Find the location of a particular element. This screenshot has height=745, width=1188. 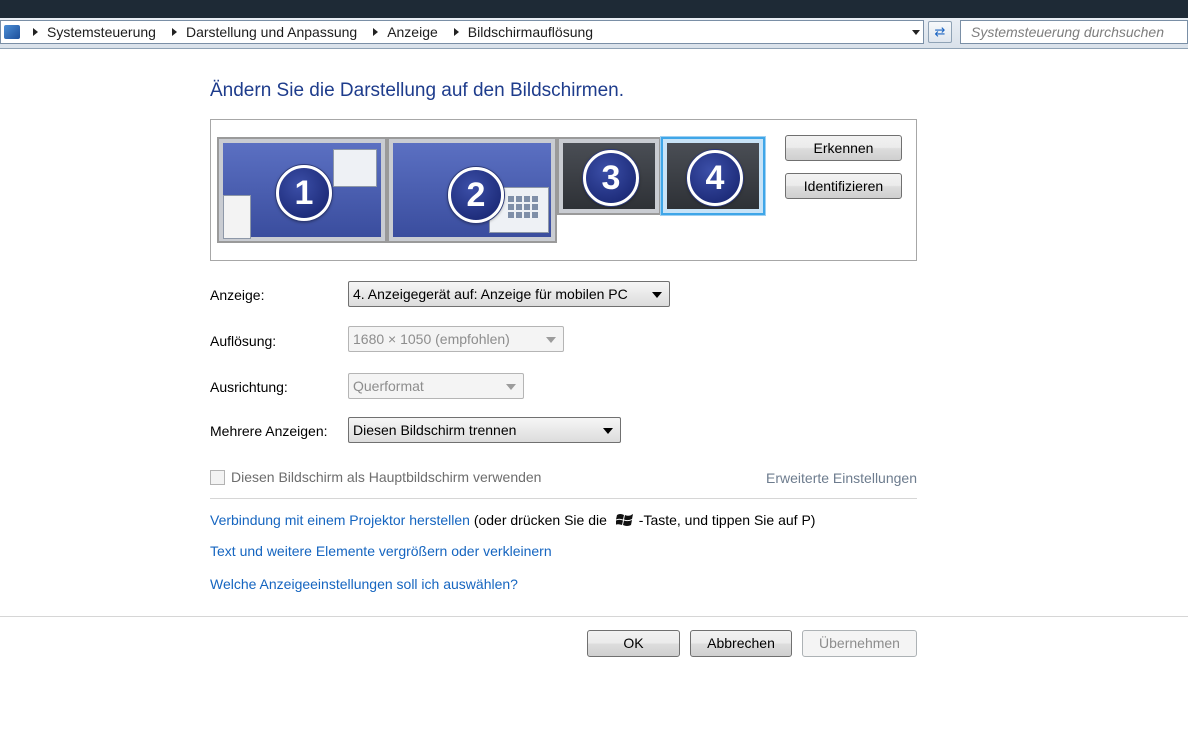

projector-hint-text-end: -Taste, und tippen Sie auf P) is located at coordinates (727, 520).